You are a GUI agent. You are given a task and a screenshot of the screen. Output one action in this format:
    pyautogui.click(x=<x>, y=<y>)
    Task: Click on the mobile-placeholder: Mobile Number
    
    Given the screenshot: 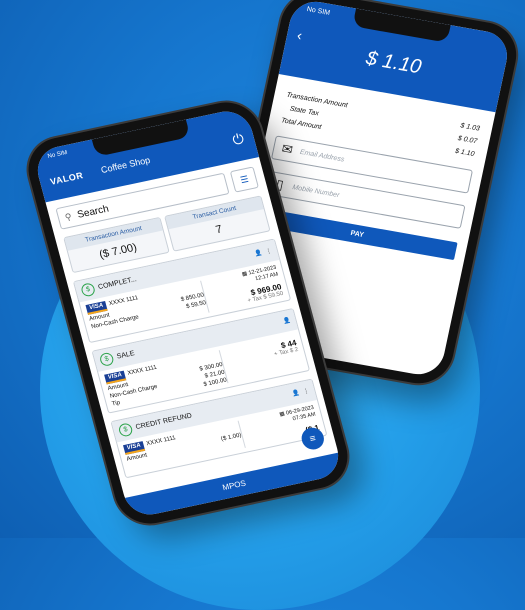 What is the action you would take?
    pyautogui.click(x=316, y=191)
    